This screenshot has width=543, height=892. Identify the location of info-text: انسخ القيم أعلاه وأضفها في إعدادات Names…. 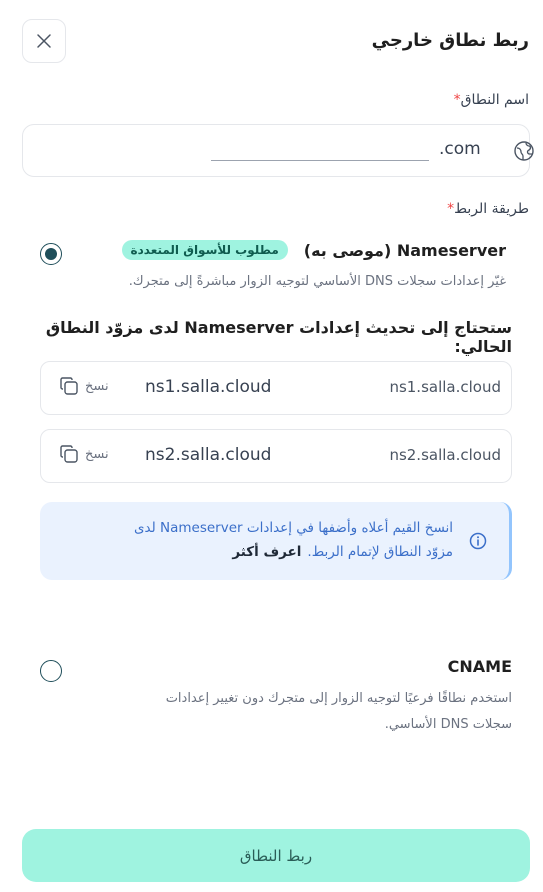
(263, 540).